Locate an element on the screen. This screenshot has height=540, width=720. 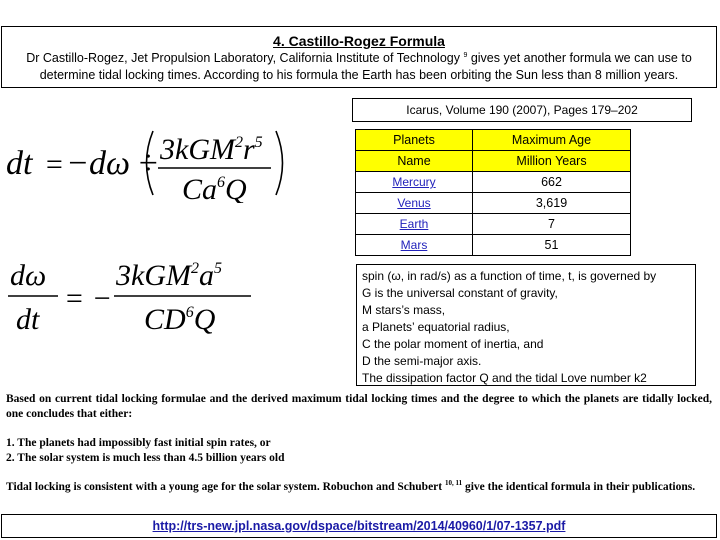
table-header-row: Name Million Years is located at coordinates (493, 161).